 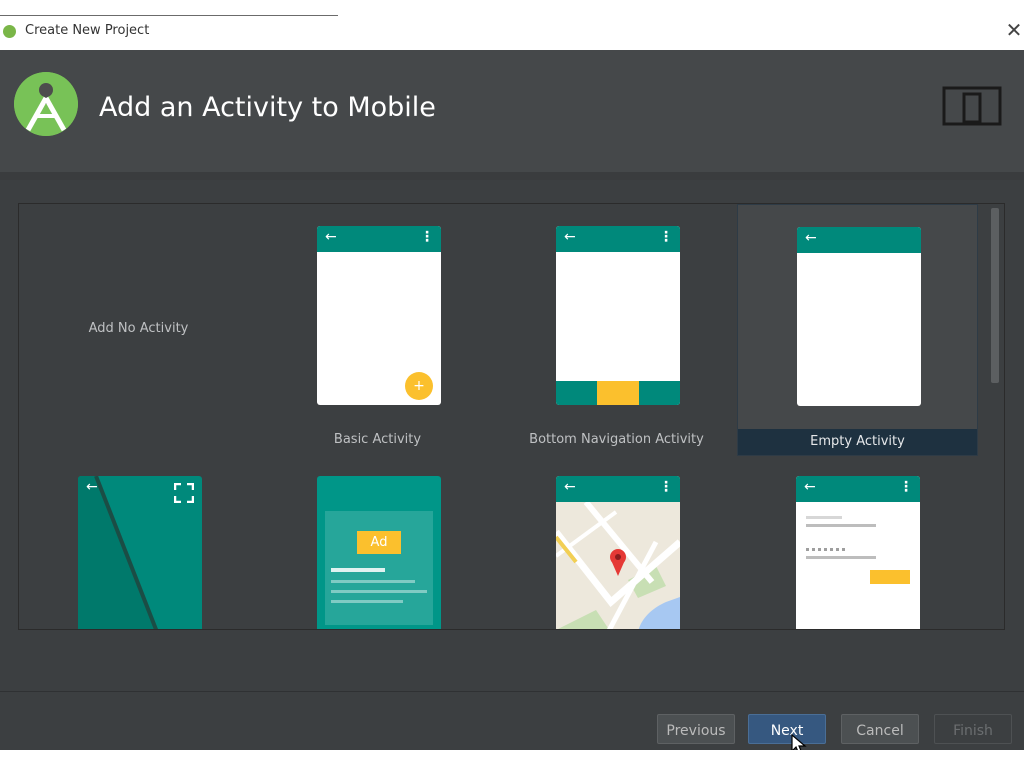 I want to click on template-fullscreen-activity: ←, so click(x=138, y=541).